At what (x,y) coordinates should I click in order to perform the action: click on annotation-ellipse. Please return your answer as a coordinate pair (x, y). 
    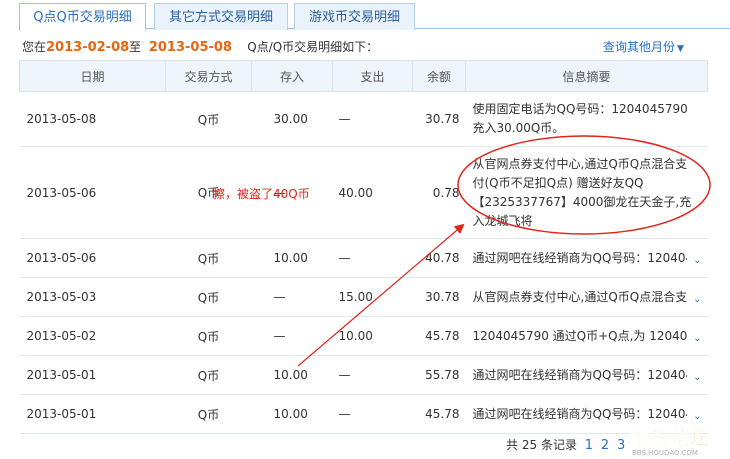
    Looking at the image, I should click on (584, 185).